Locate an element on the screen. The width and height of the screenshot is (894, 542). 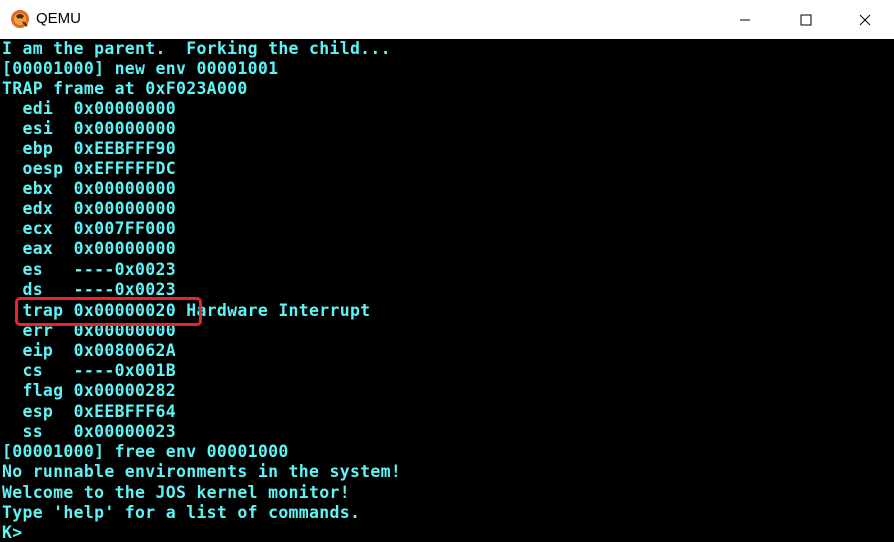
console-line: Welcome to the JOS kernel monitor! is located at coordinates (176, 492).